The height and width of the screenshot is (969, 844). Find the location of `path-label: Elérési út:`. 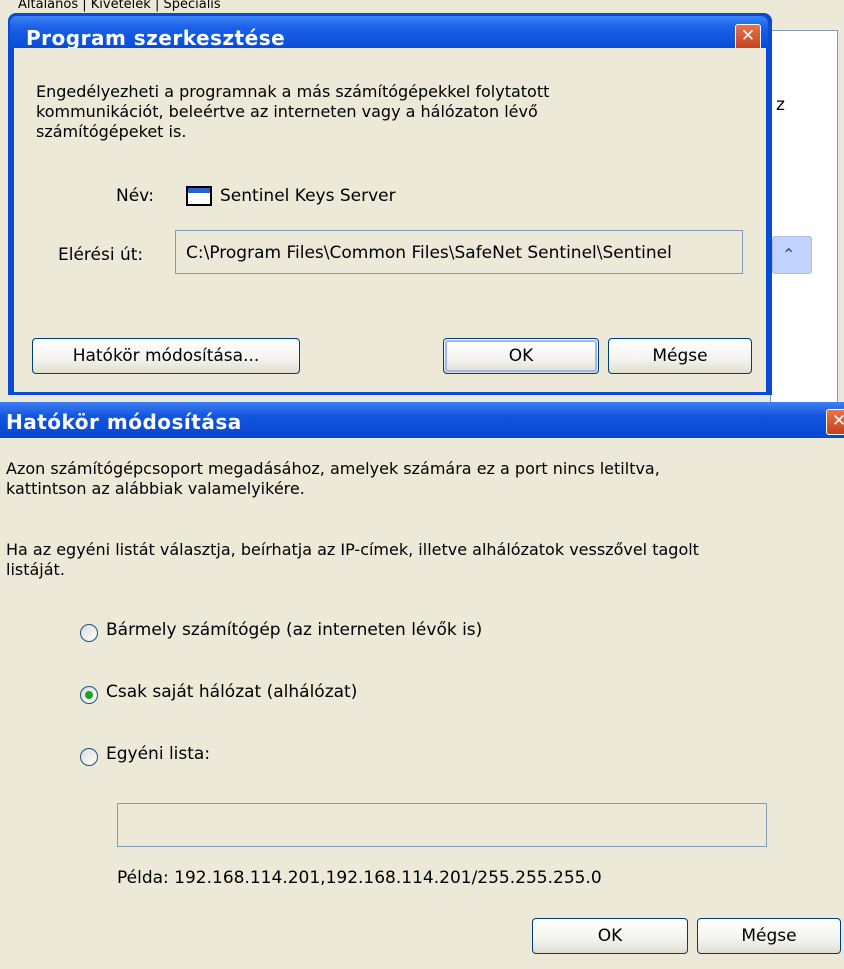

path-label: Elérési út: is located at coordinates (101, 255).